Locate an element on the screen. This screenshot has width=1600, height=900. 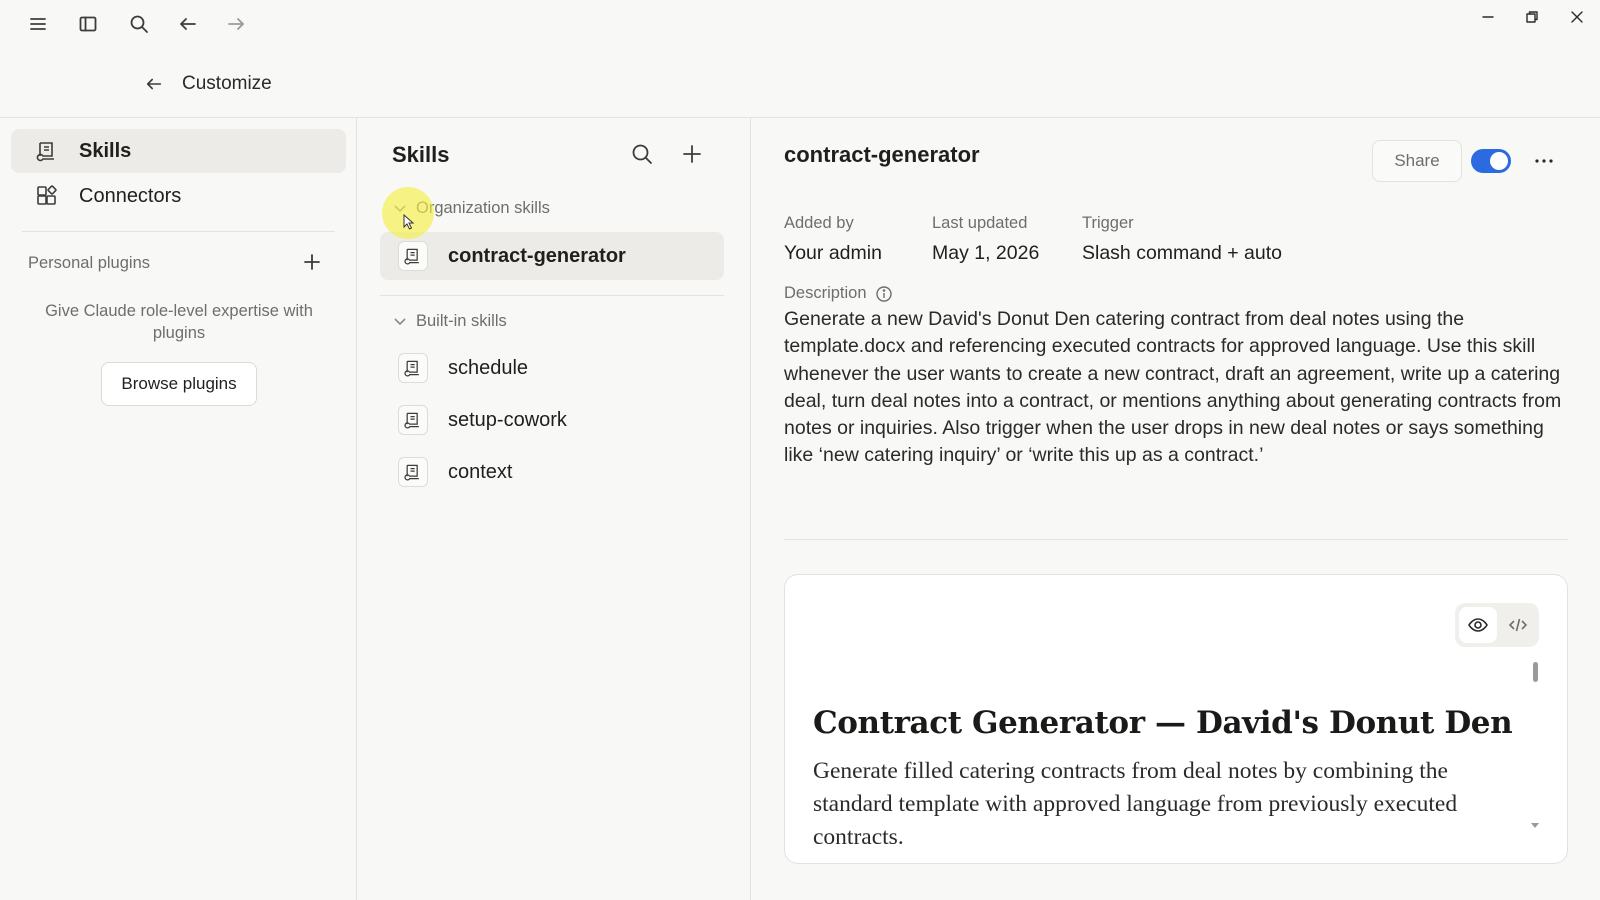
description-header: Description is located at coordinates (838, 293).